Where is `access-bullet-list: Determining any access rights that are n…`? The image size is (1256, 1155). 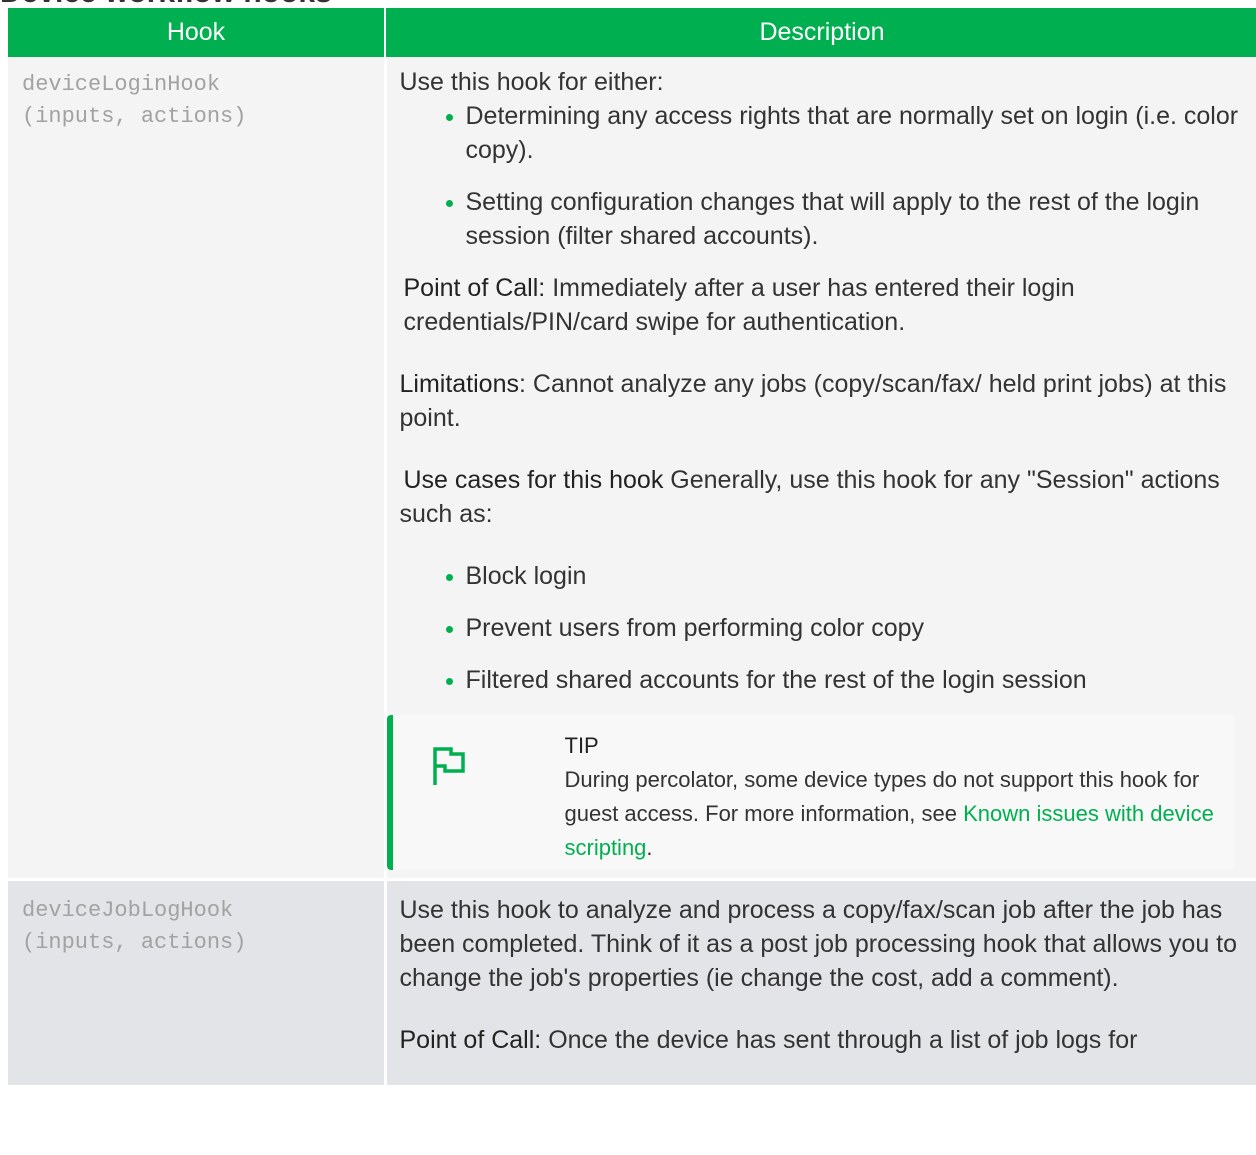
access-bullet-list: Determining any access rights that are n… is located at coordinates (825, 176).